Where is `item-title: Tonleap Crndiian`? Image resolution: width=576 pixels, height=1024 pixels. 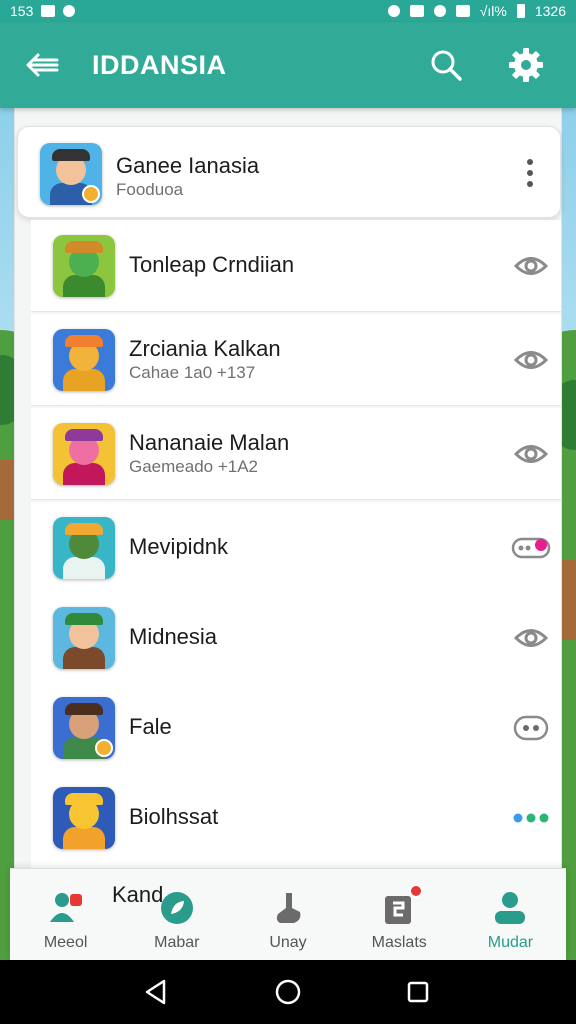
item-title: Tonleap Crndiian is located at coordinates (212, 264).